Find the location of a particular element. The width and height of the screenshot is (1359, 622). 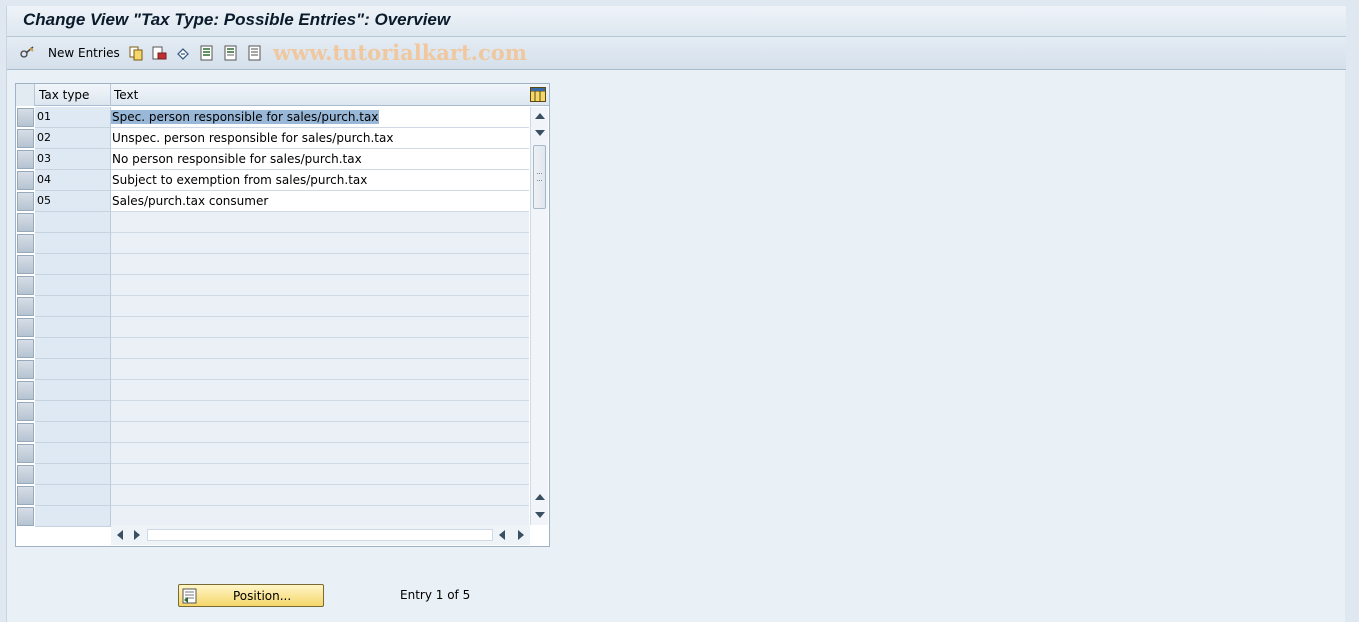

page-up-icon is located at coordinates (540, 497).